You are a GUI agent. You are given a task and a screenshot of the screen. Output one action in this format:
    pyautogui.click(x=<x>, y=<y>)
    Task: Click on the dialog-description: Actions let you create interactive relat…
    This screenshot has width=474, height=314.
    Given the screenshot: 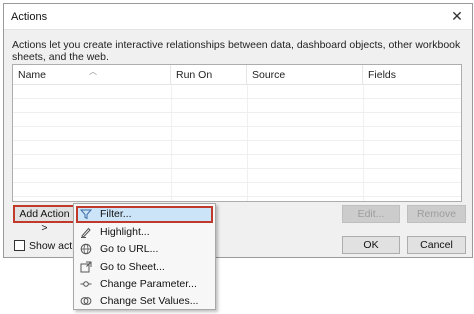 What is the action you would take?
    pyautogui.click(x=236, y=51)
    